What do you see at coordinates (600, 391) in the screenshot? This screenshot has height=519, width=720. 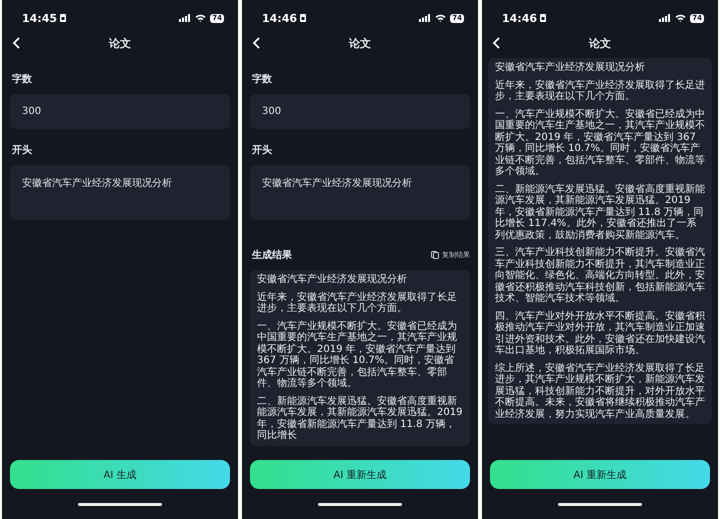 I see `result-paragraph: 综上所述，安徽省汽车产业经济发展取得了长足进步，其汽车产业规模不断扩大，新能源汽车发展迅猛，科技创新能力不断提升，对外开放水平不断提高。未来，安徽省将继续积极推动汽车产业经济发展，努力实现汽车产业高质量发展。` at bounding box center [600, 391].